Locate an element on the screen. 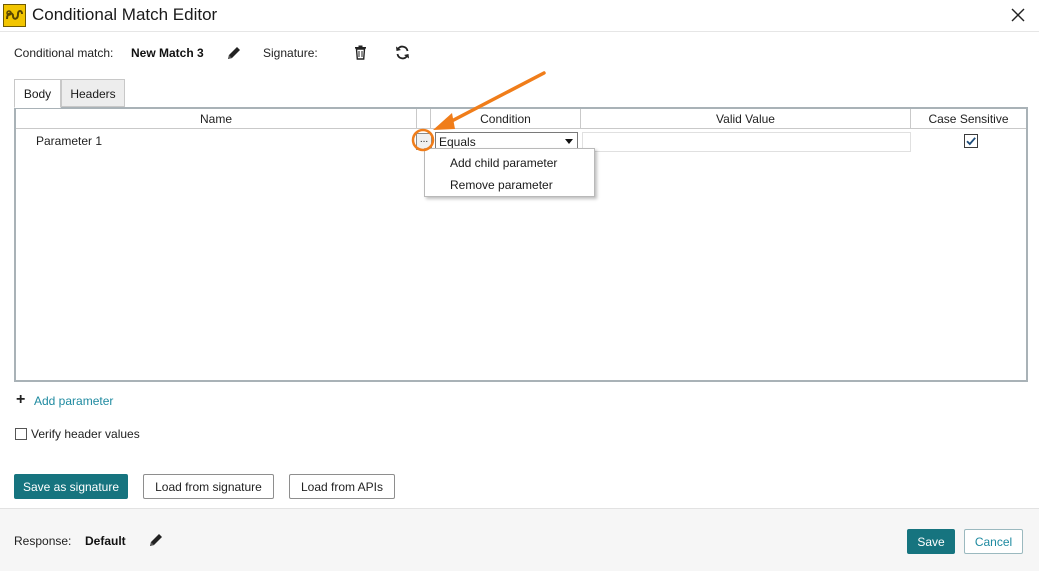  condition-select-value: Equals is located at coordinates (457, 142).